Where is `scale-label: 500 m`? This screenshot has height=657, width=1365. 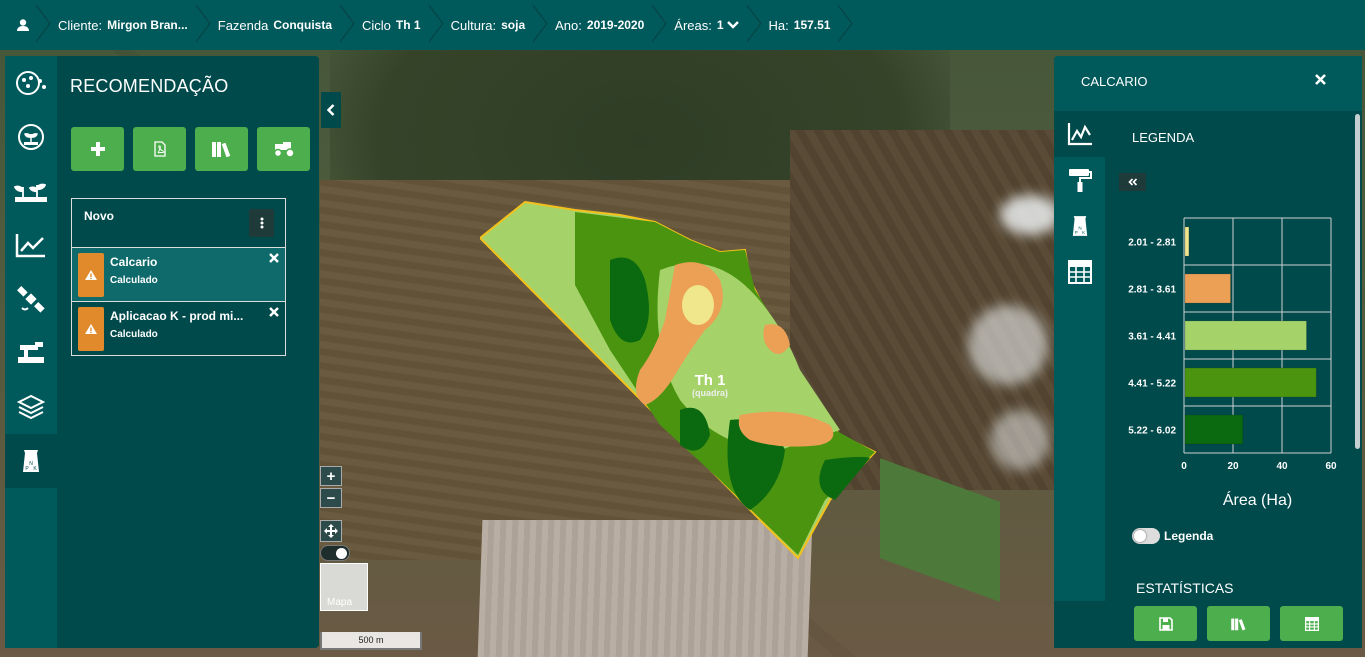
scale-label: 500 m is located at coordinates (371, 640).